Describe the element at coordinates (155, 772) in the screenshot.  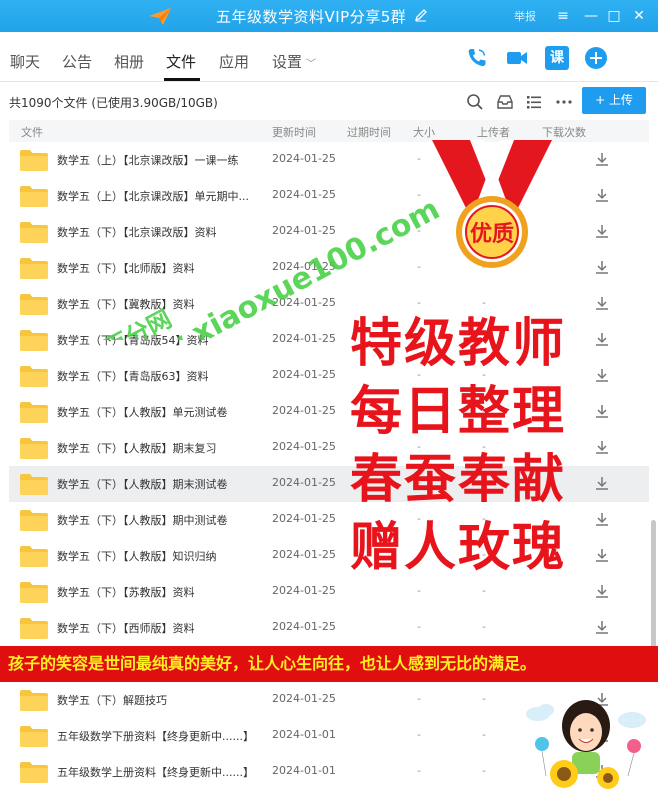
I see `file-name: 五年级数学上册资料【终身更新中......】` at that location.